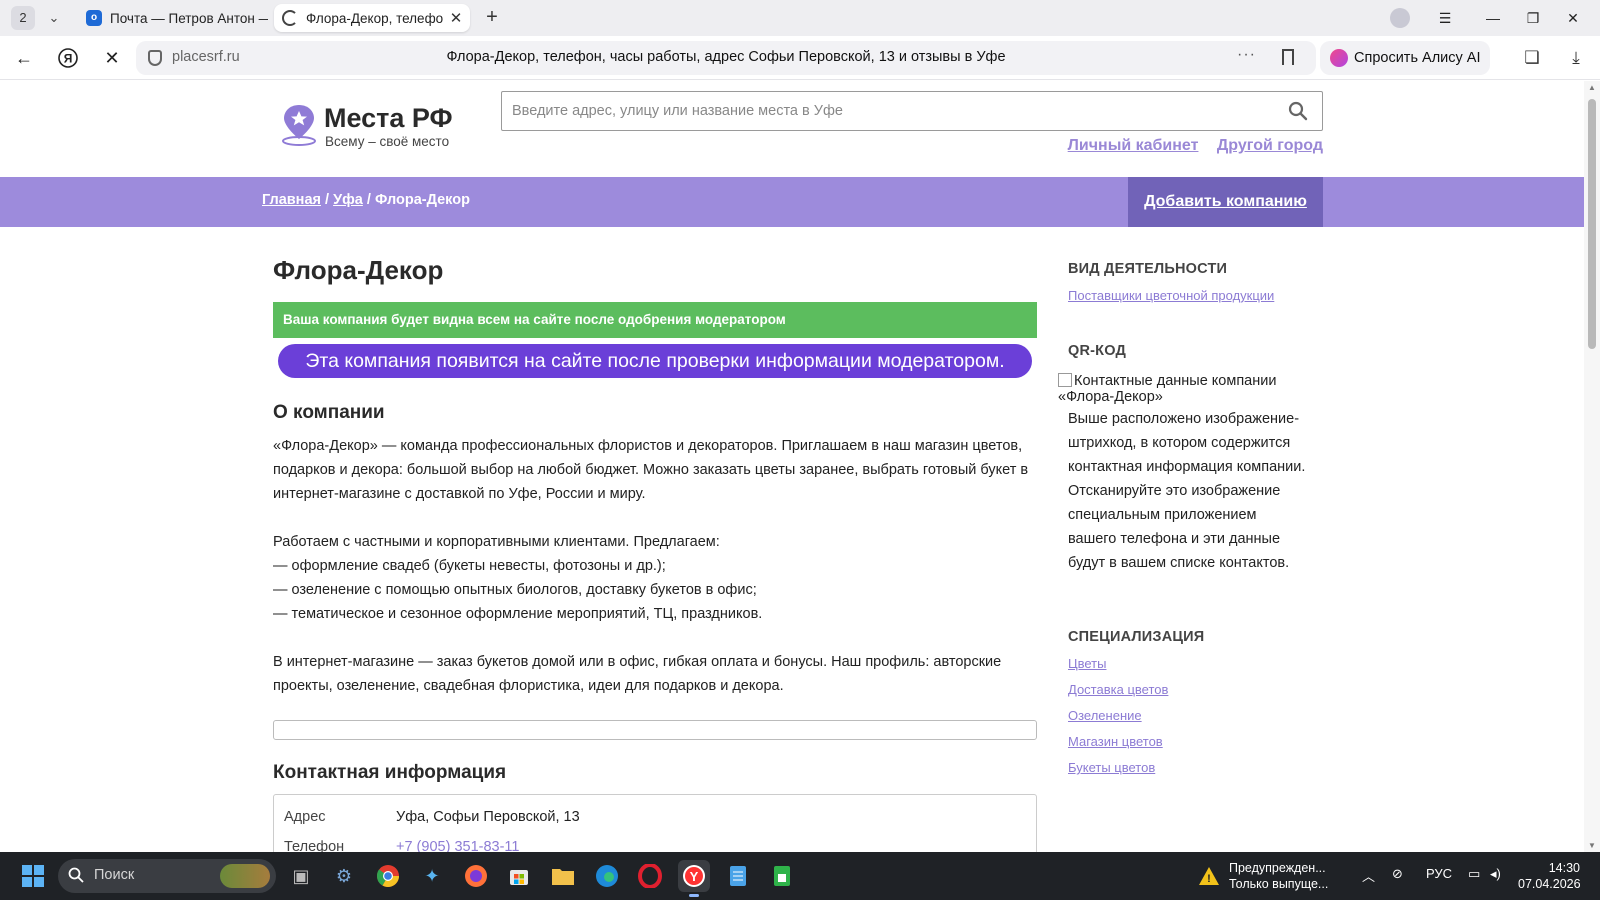 Image resolution: width=1600 pixels, height=900 pixels. I want to click on tab-flora-decor: Флора-Декор, телефо ✕, so click(372, 18).